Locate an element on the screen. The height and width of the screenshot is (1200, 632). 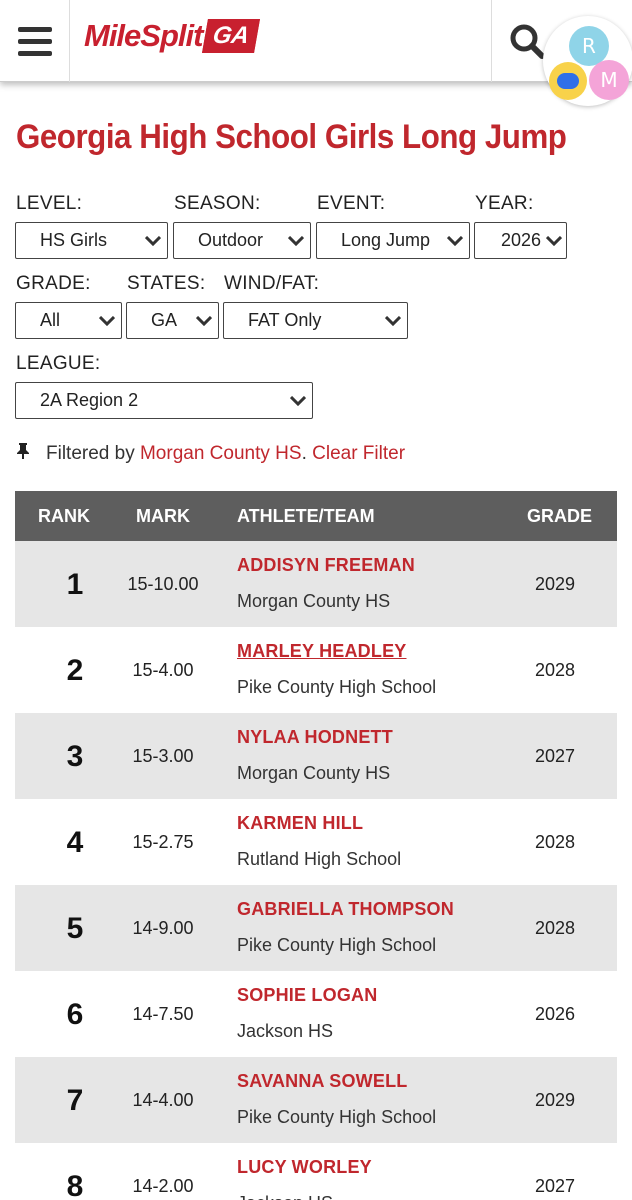
table-row: 814-2.00LUCY WORLEYJackson HS2027 is located at coordinates (316, 1171).